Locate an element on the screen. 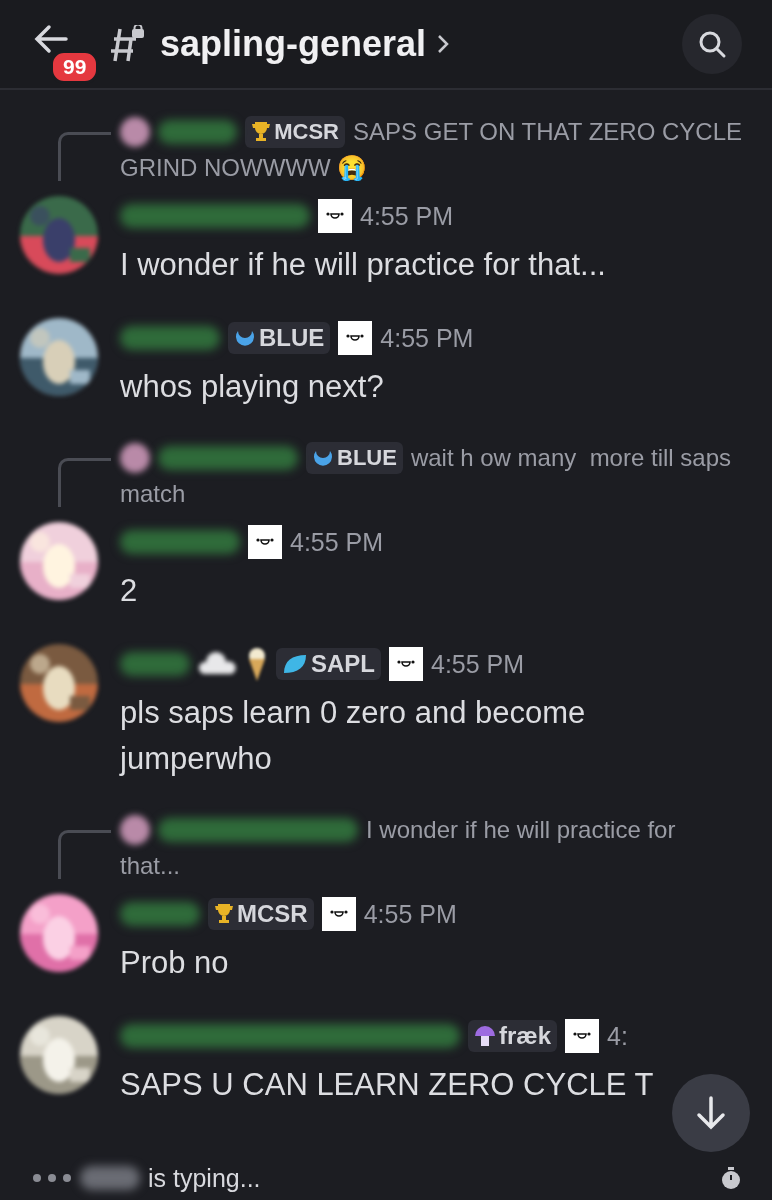 The height and width of the screenshot is (1200, 772). message-text: Prob no is located at coordinates (175, 963).